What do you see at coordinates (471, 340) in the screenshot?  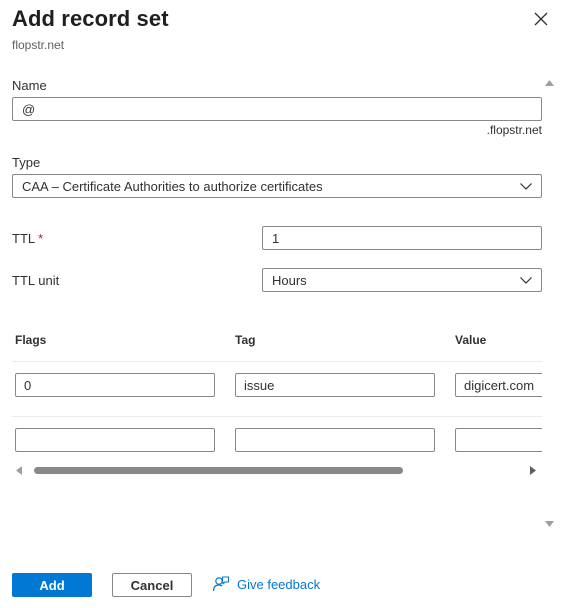 I see `column-header-value: Value` at bounding box center [471, 340].